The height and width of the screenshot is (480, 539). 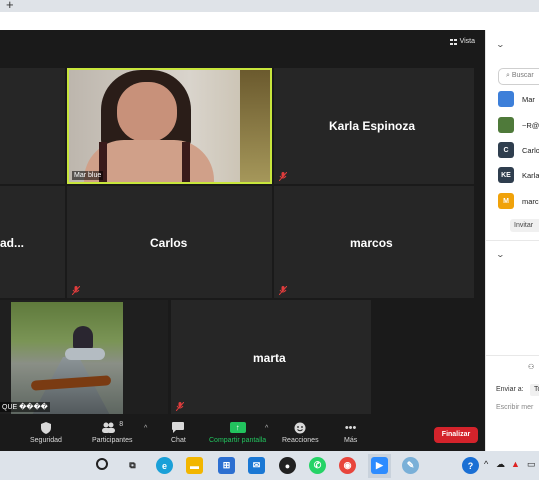 I want to click on participants-button: 8 Participantes, so click(x=112, y=432).